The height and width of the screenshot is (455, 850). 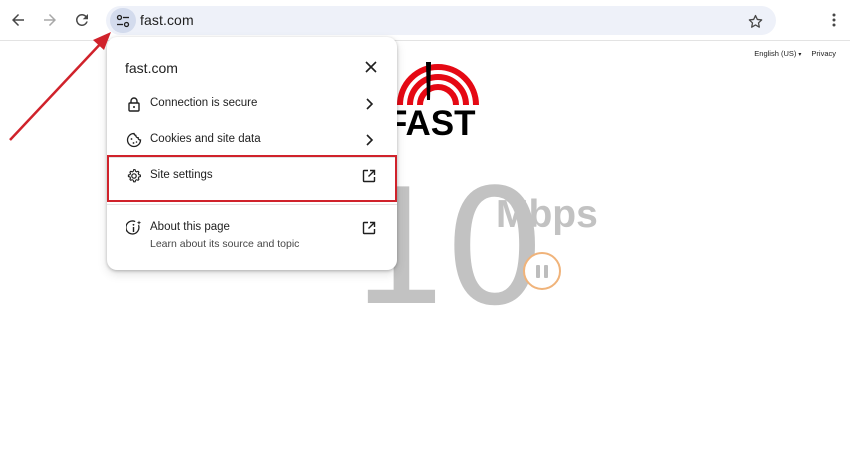 What do you see at coordinates (167, 20) in the screenshot?
I see `url-text: fast.com` at bounding box center [167, 20].